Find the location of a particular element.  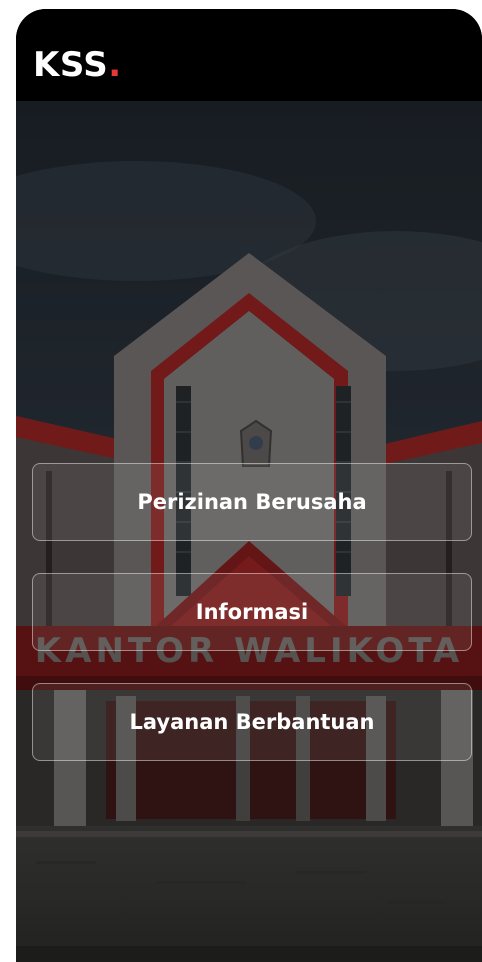

app-header: KSS. is located at coordinates (249, 55).